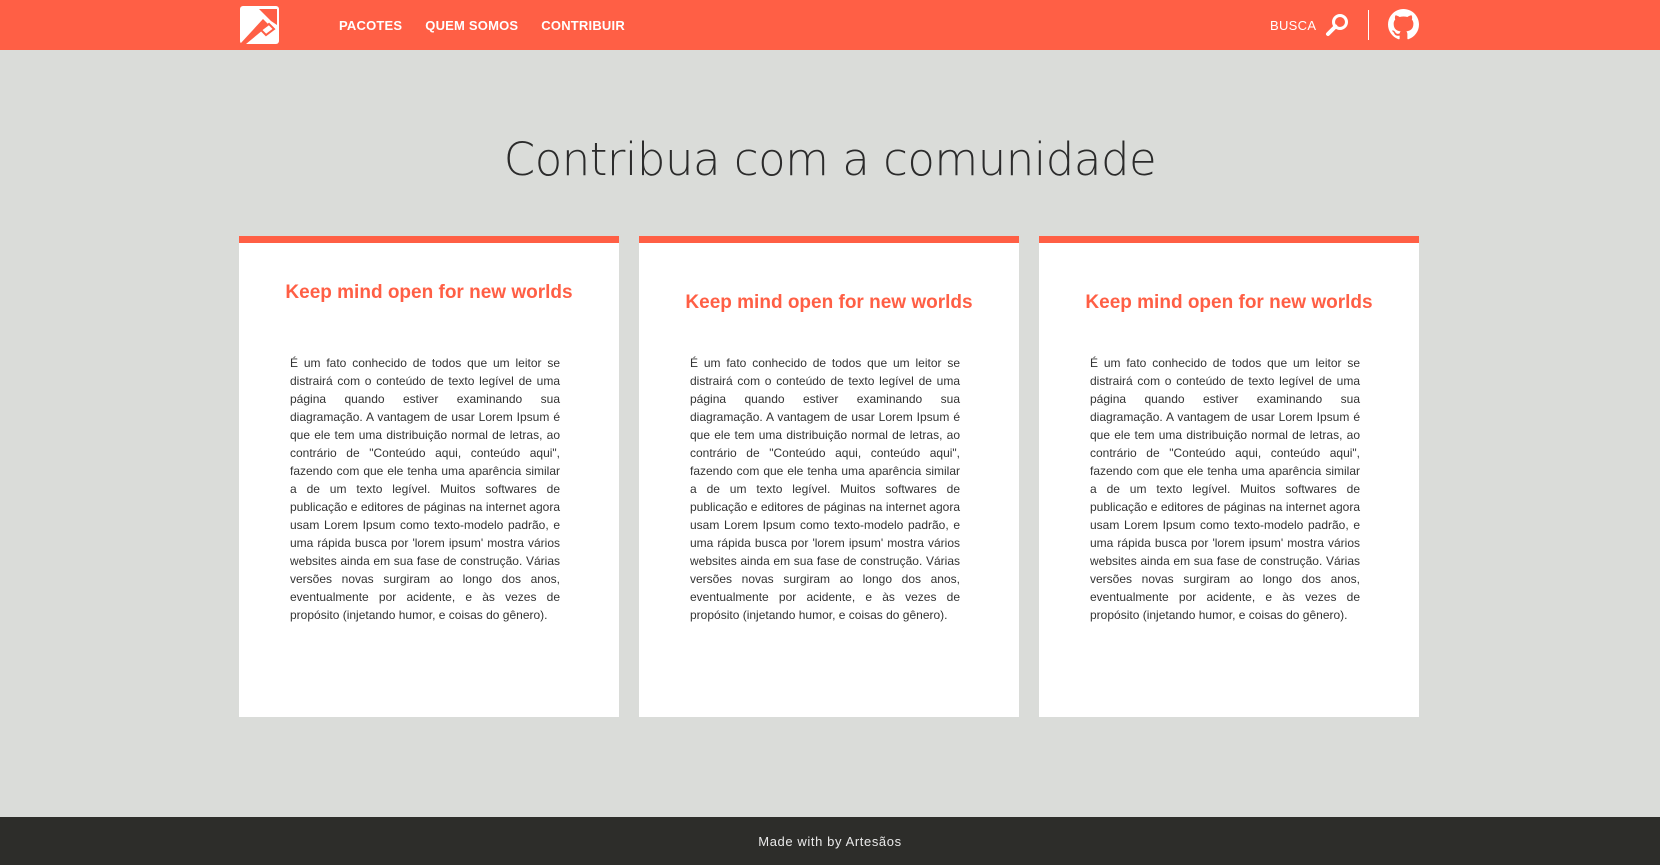 The width and height of the screenshot is (1660, 865). Describe the element at coordinates (1403, 24) in the screenshot. I see `github-icon` at that location.